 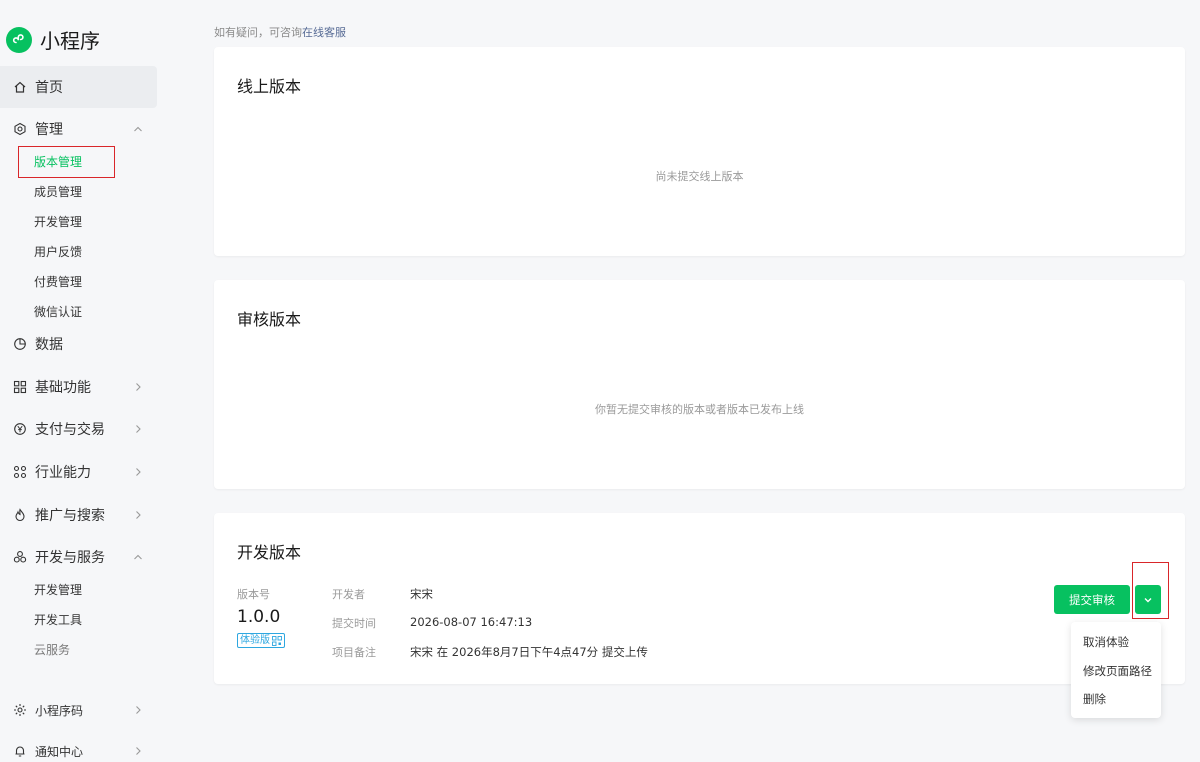 What do you see at coordinates (70, 516) in the screenshot?
I see `nav-promotion-label: 推广与搜索` at bounding box center [70, 516].